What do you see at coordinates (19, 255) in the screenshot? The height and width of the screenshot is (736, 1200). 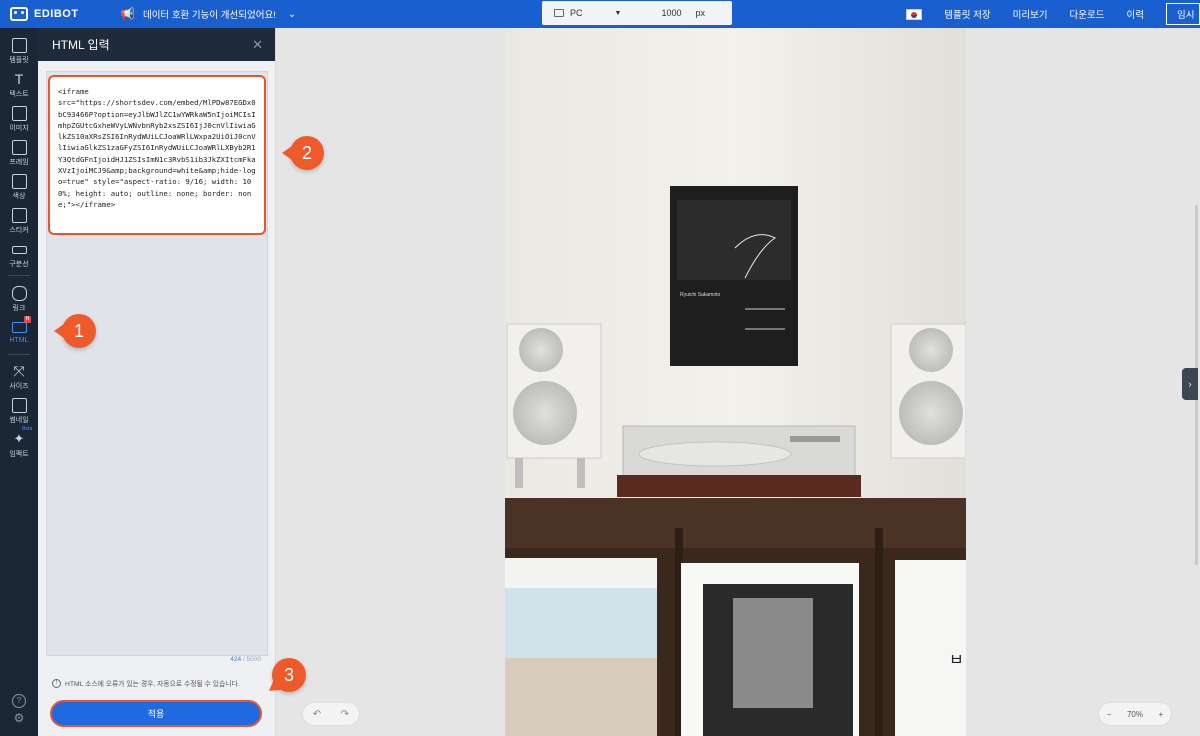 I see `rail-item-divider: 구분선` at bounding box center [19, 255].